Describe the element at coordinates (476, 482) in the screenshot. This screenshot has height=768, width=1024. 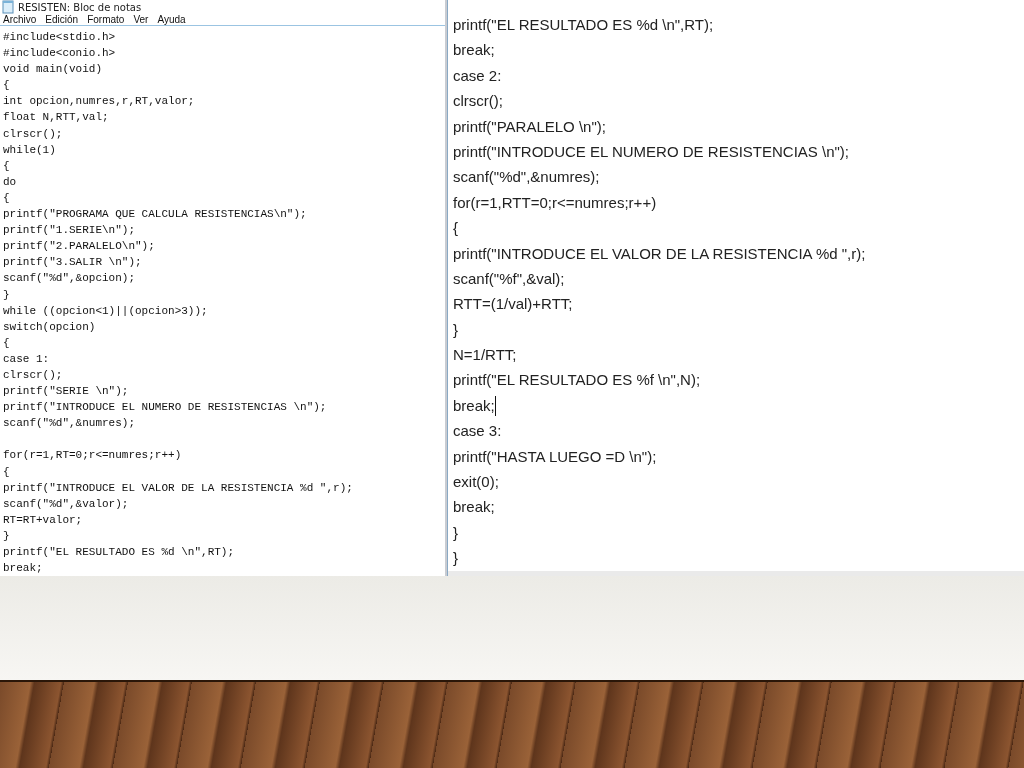
I see `code-line: exit(0);` at that location.